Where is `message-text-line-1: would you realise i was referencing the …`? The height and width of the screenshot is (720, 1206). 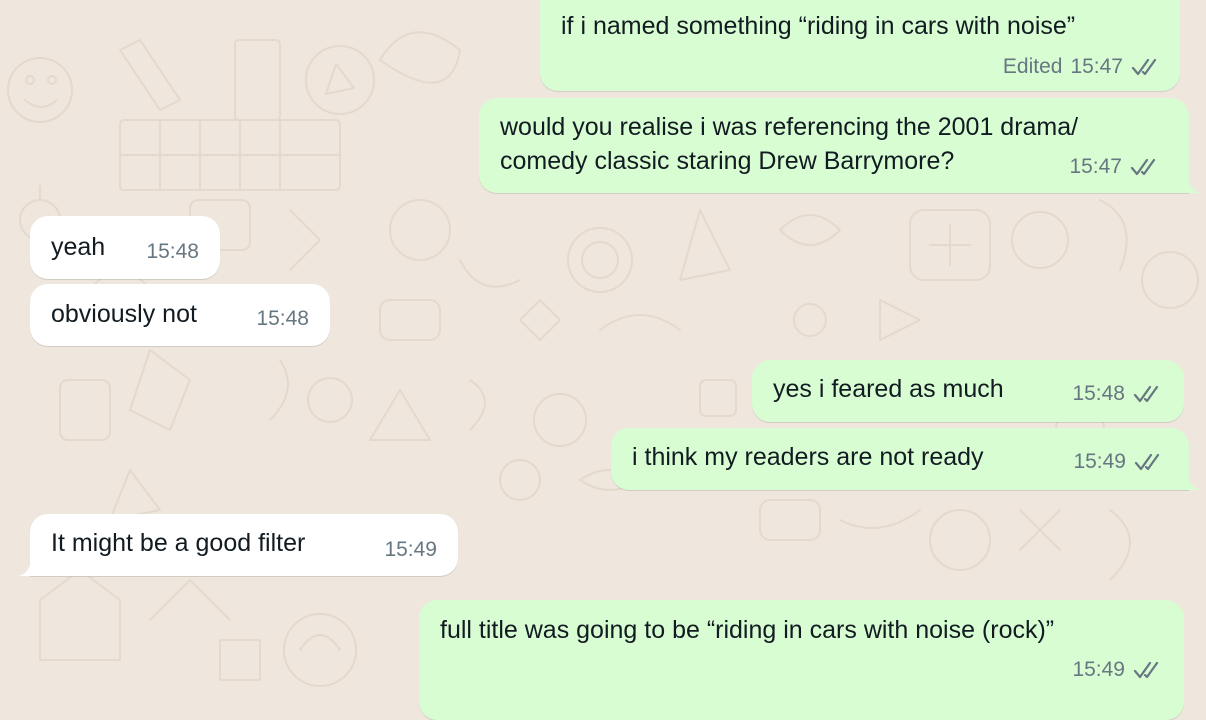 message-text-line-1: would you realise i was referencing the … is located at coordinates (789, 127).